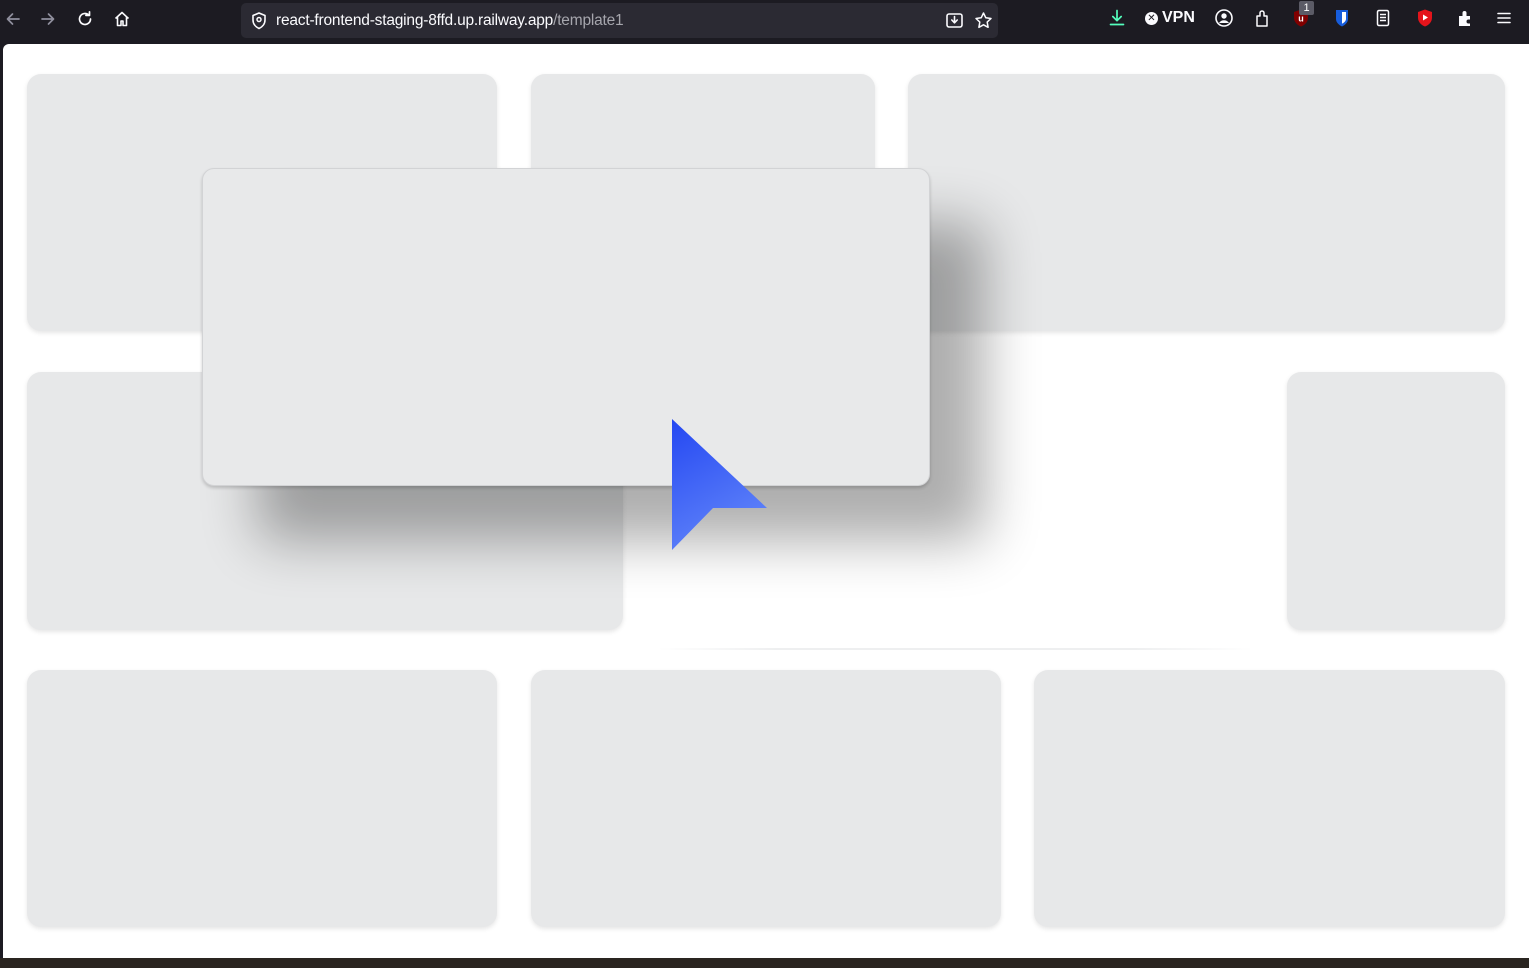 The width and height of the screenshot is (1529, 968). I want to click on bookmark-star-icon, so click(983, 19).